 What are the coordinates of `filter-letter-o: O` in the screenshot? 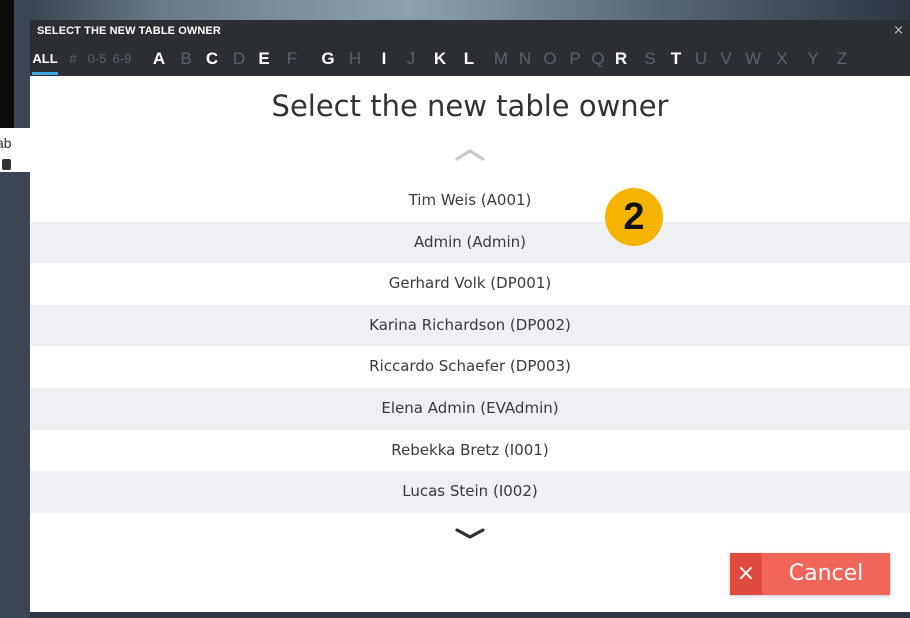 It's located at (550, 58).